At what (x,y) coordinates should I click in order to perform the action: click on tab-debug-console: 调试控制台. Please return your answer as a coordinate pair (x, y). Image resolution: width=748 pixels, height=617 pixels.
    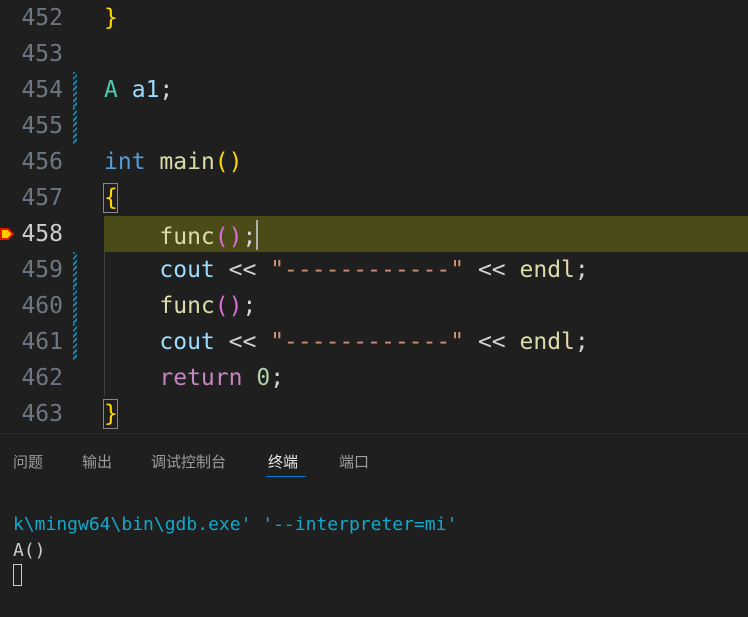
    Looking at the image, I should click on (188, 462).